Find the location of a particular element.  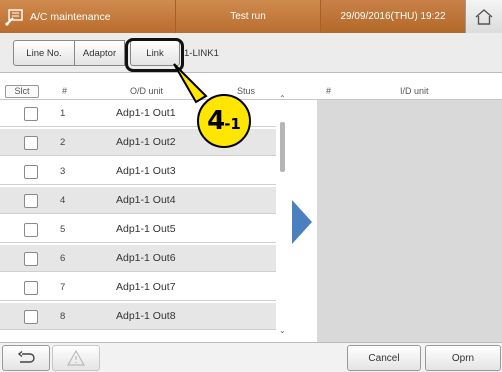

datetime-display: 29/09/2016(THU) 19:22 is located at coordinates (392, 16).